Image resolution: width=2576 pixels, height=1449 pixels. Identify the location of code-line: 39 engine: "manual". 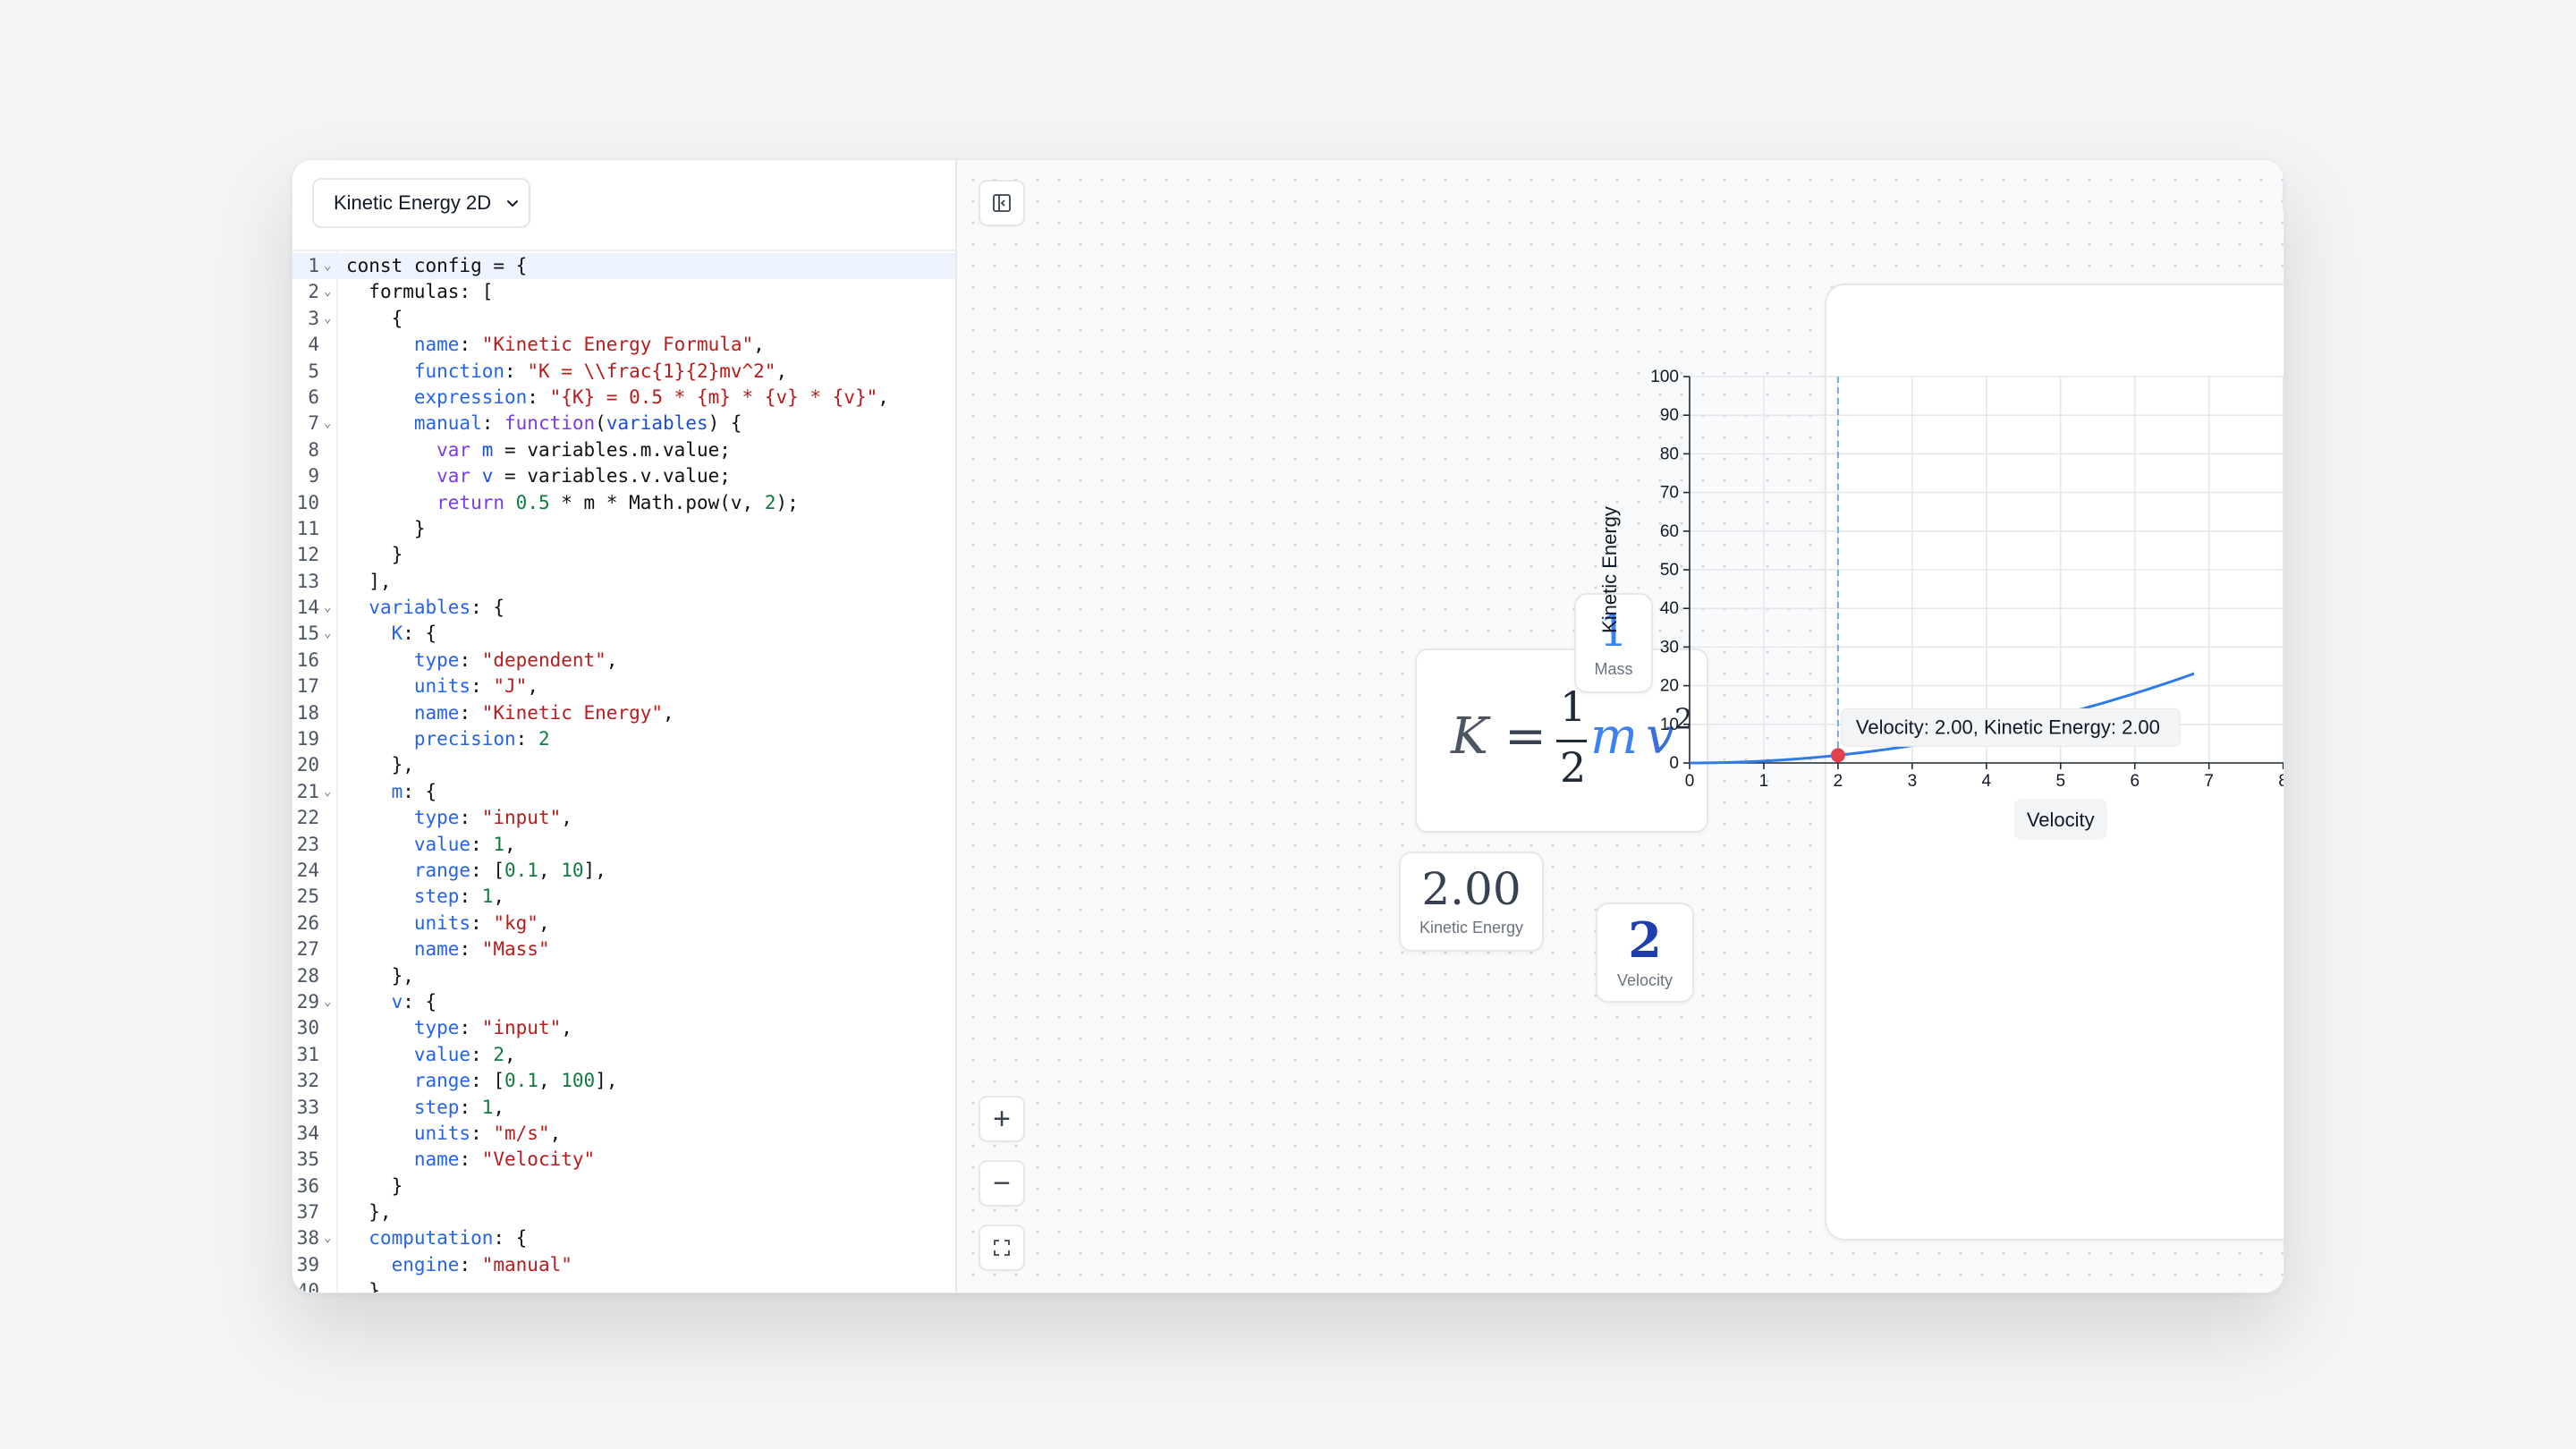
(623, 1265).